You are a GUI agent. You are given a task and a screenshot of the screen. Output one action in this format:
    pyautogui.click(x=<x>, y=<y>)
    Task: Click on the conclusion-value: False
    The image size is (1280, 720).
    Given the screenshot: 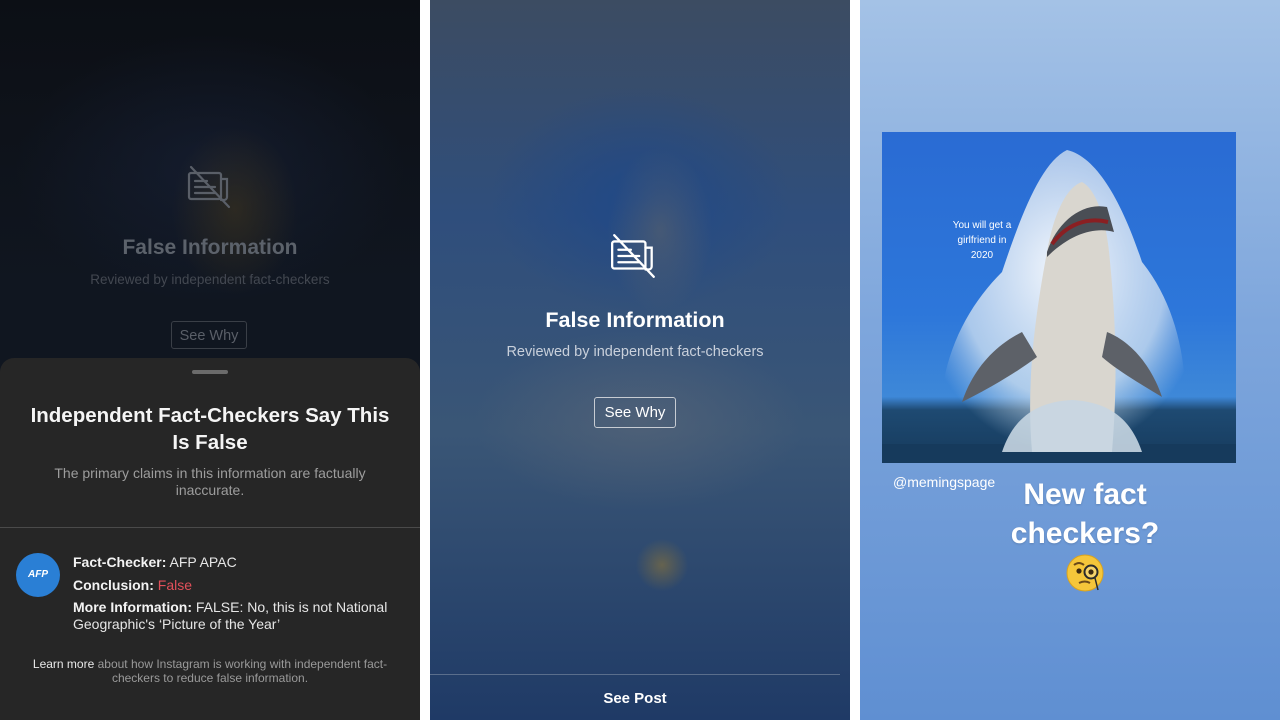 What is the action you would take?
    pyautogui.click(x=175, y=584)
    